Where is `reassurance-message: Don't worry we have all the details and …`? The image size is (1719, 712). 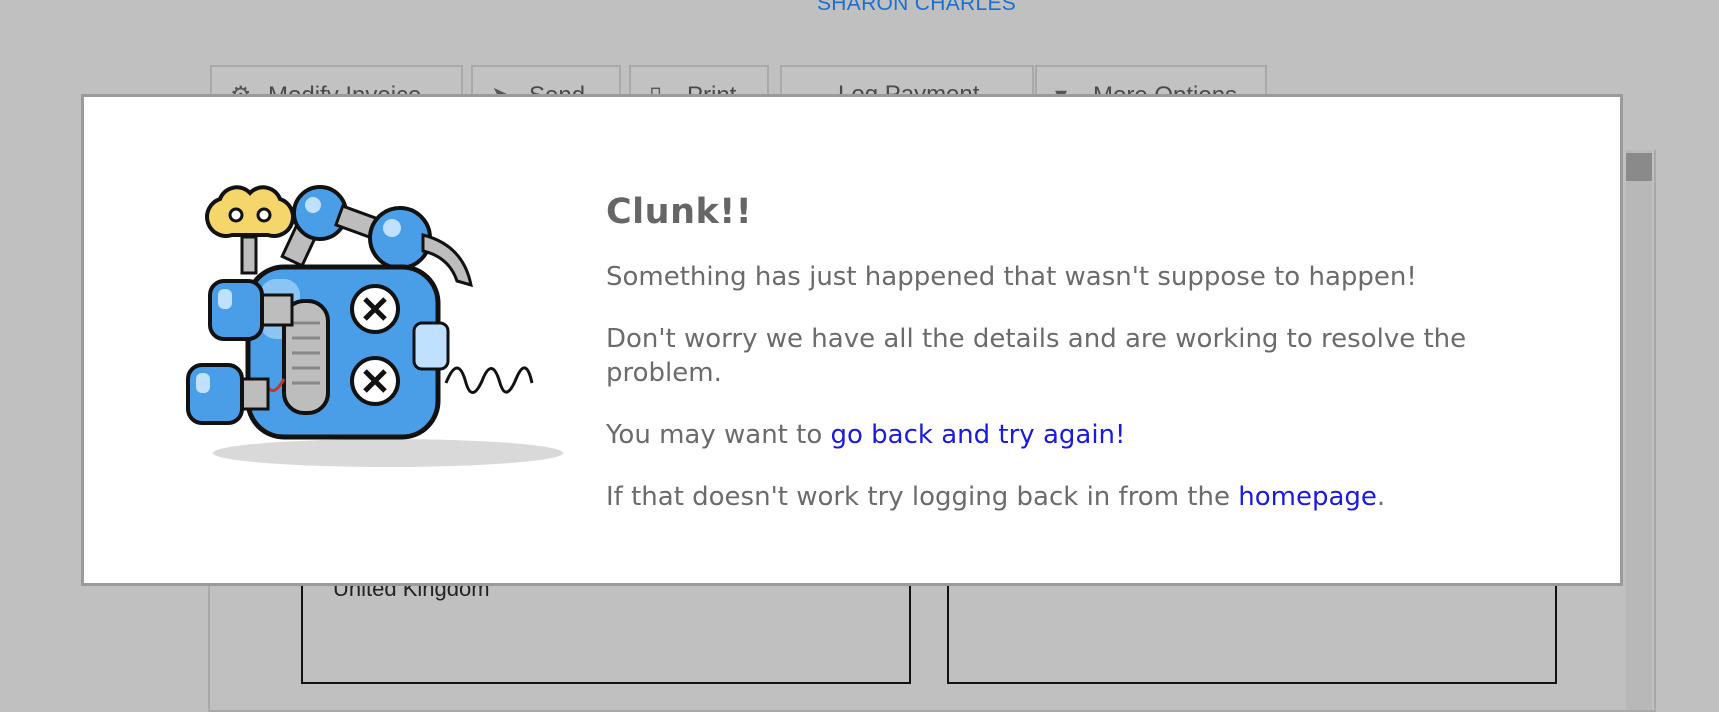 reassurance-message: Don't worry we have all the details and … is located at coordinates (1036, 356).